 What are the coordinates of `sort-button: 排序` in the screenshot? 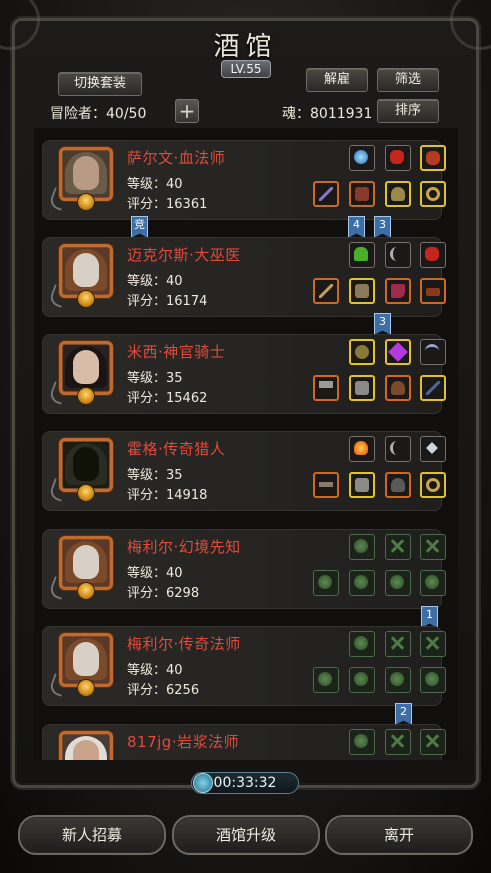 It's located at (408, 111).